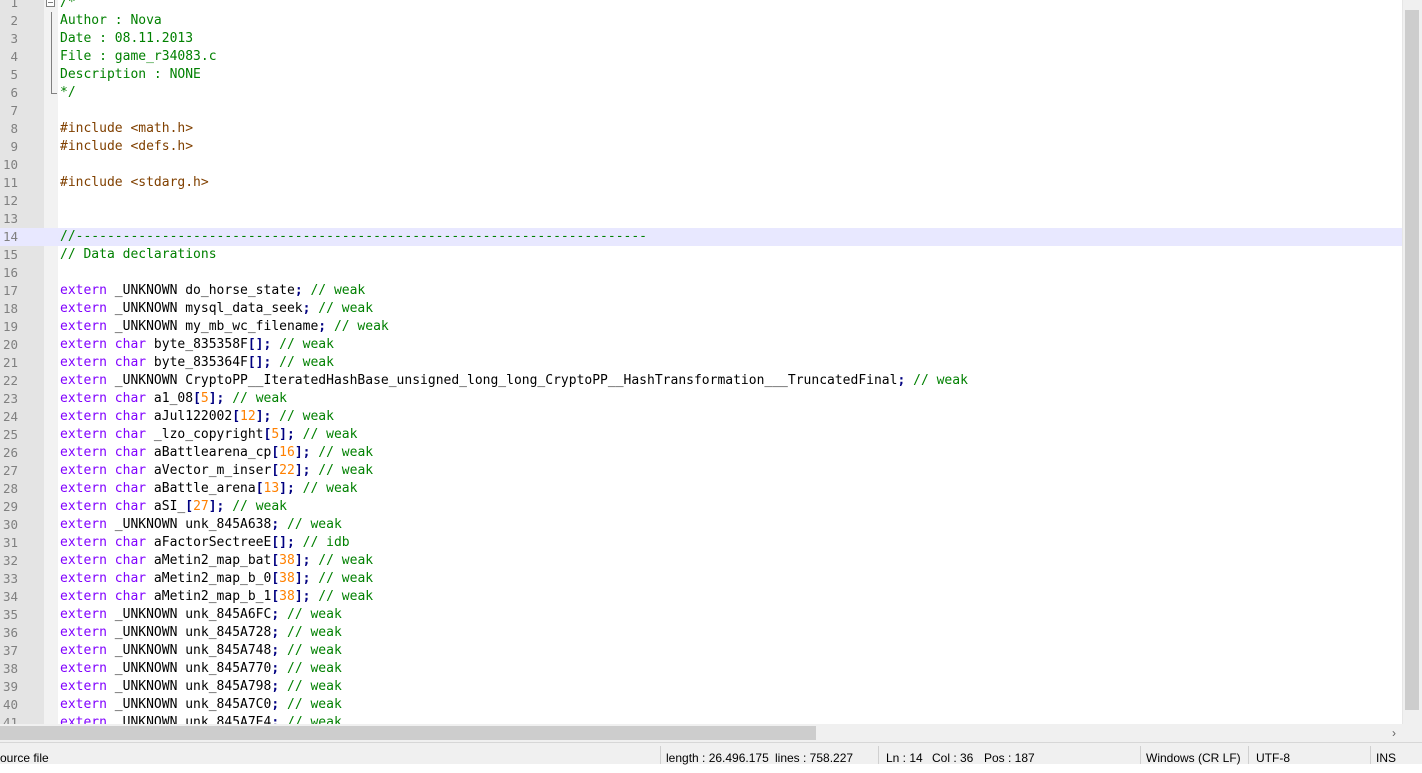  What do you see at coordinates (10, 344) in the screenshot?
I see `line-number: 20` at bounding box center [10, 344].